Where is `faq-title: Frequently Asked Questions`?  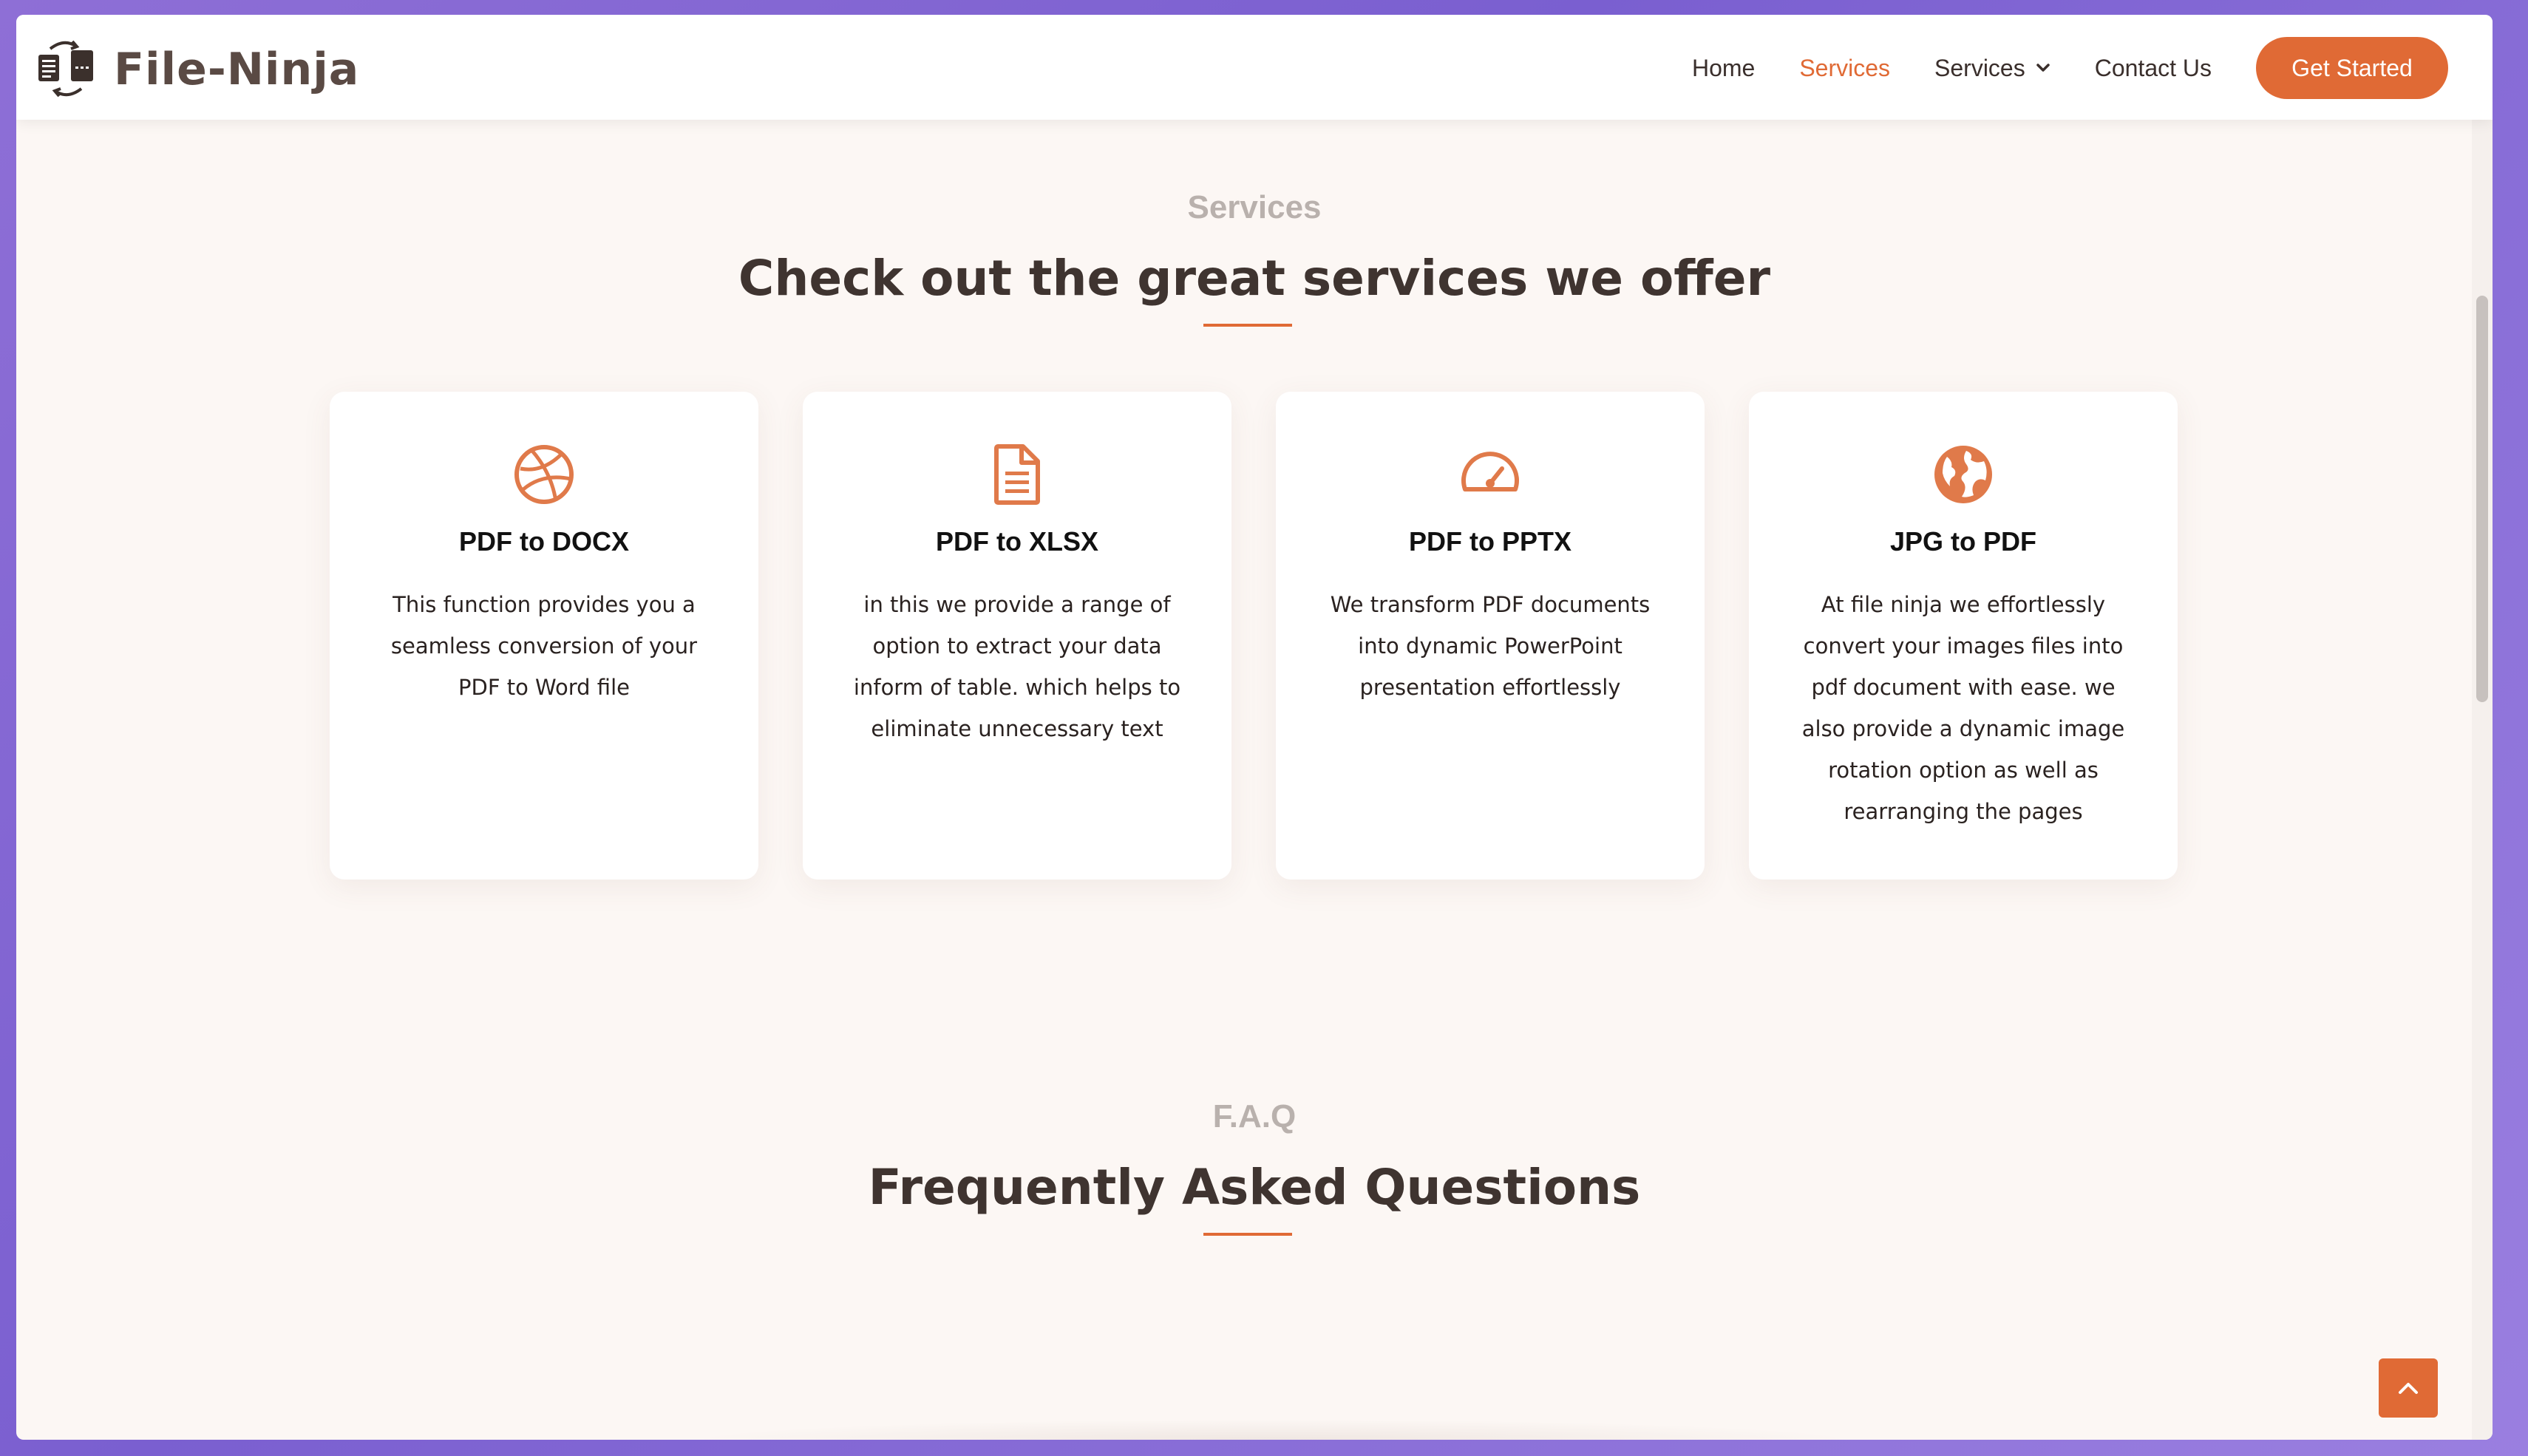 faq-title: Frequently Asked Questions is located at coordinates (1254, 1187).